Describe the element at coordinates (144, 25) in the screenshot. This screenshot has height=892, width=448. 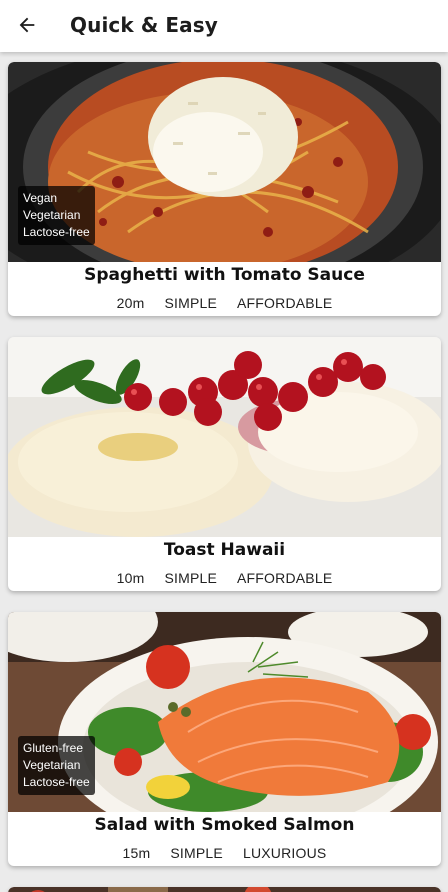
I see `page-title: Quick & Easy` at that location.